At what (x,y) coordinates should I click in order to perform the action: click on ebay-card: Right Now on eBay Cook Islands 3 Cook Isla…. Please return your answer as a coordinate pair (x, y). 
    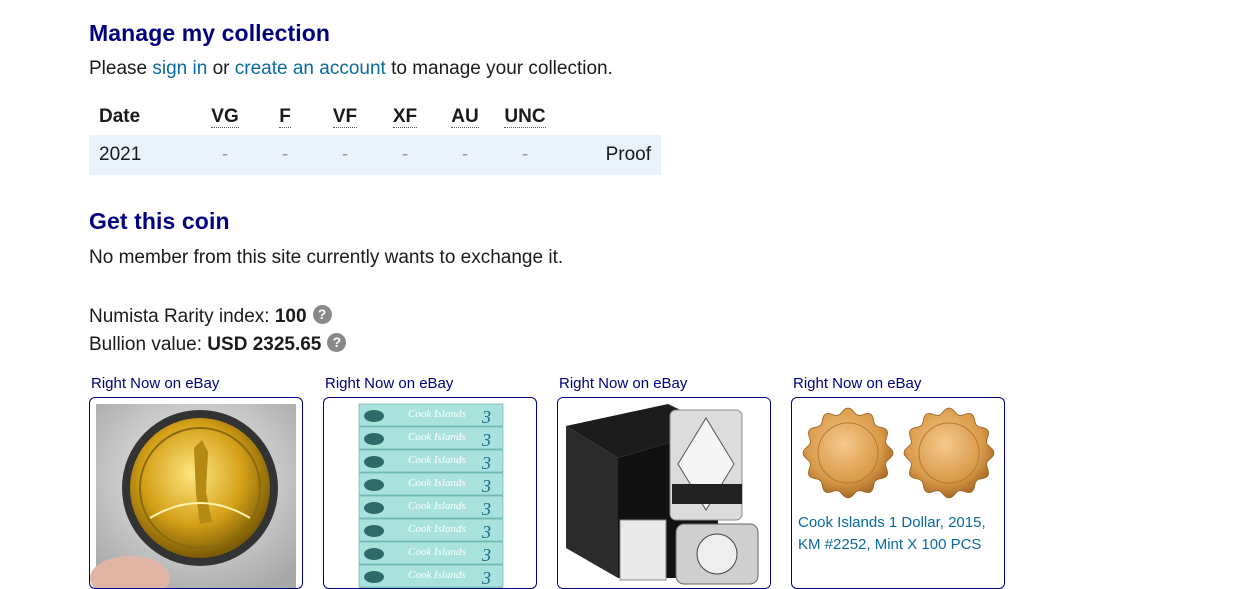
    Looking at the image, I should click on (430, 482).